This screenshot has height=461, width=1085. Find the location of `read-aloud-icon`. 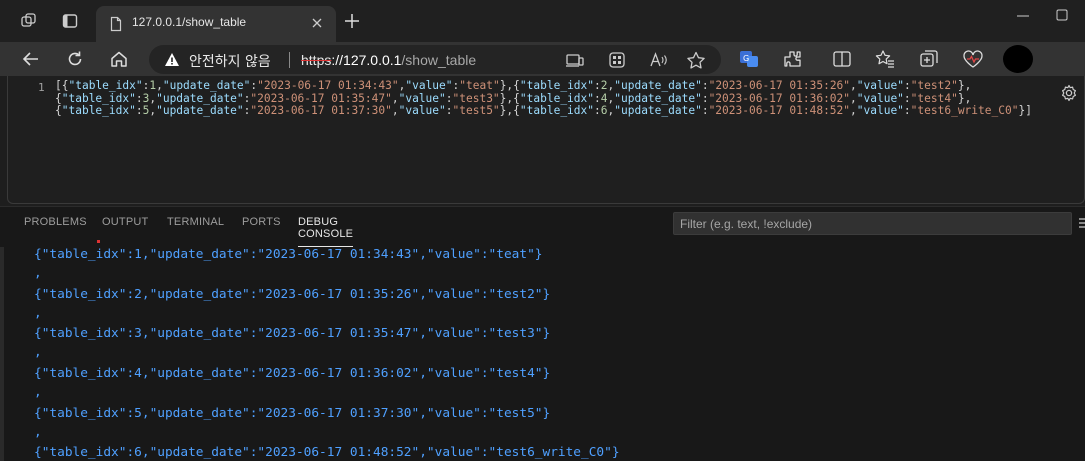

read-aloud-icon is located at coordinates (659, 60).